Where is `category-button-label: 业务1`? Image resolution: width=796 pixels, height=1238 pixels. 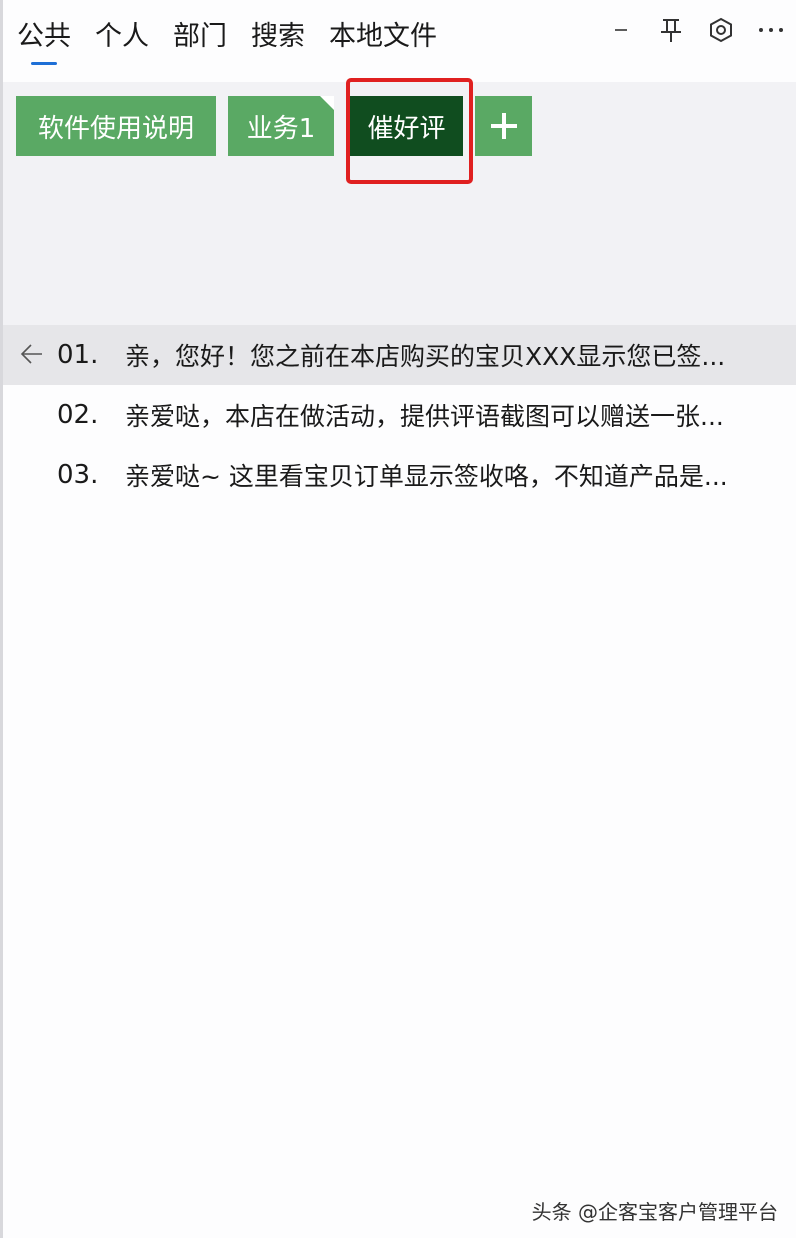 category-button-label: 业务1 is located at coordinates (281, 128).